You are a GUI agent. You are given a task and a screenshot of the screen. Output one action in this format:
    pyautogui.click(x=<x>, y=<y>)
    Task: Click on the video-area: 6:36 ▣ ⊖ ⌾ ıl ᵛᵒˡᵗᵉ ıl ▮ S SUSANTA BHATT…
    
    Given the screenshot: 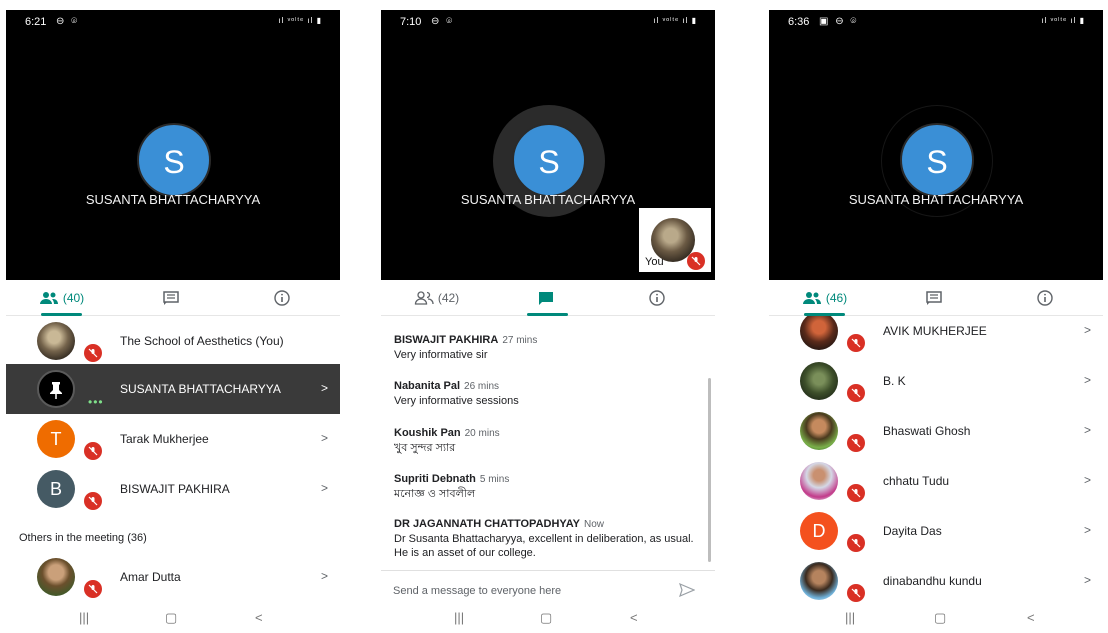 What is the action you would take?
    pyautogui.click(x=936, y=145)
    